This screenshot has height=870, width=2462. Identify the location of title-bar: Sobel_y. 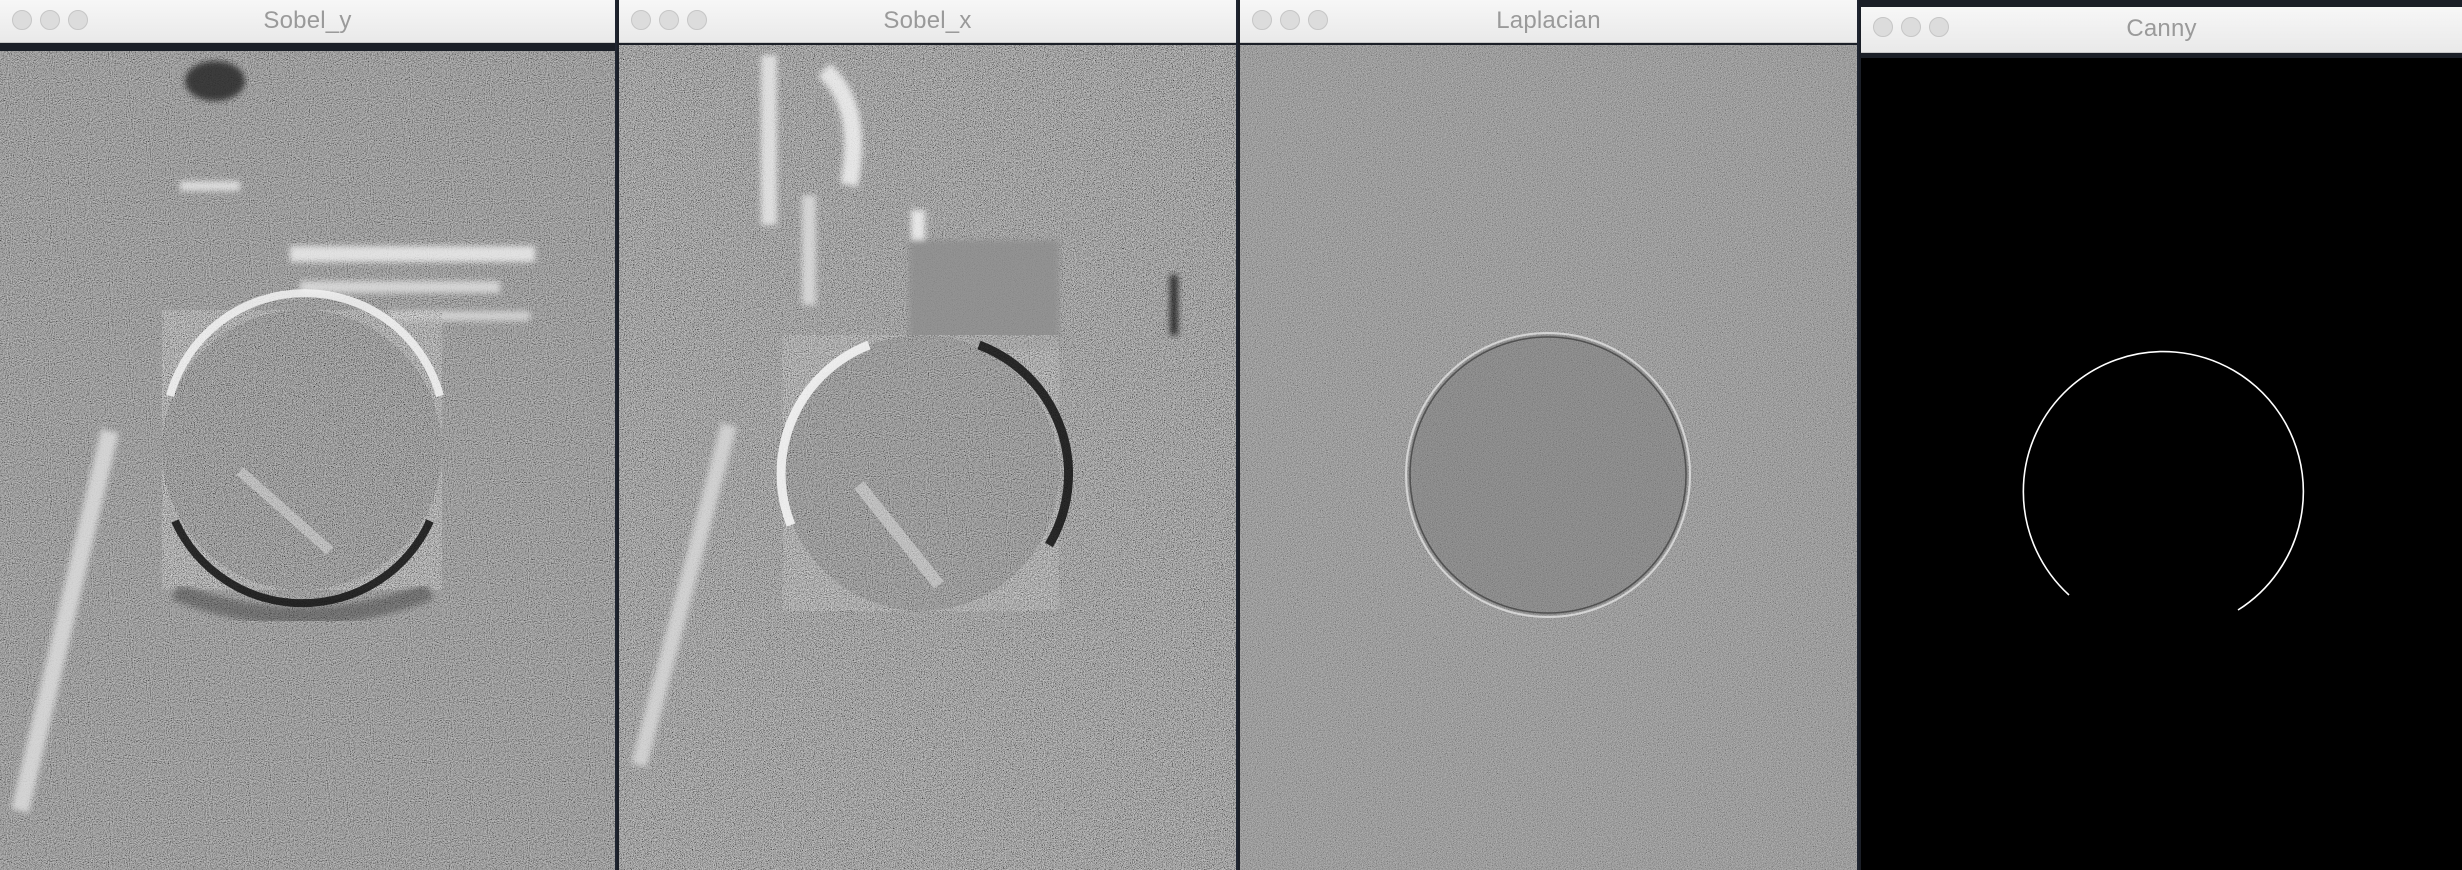
(307, 21).